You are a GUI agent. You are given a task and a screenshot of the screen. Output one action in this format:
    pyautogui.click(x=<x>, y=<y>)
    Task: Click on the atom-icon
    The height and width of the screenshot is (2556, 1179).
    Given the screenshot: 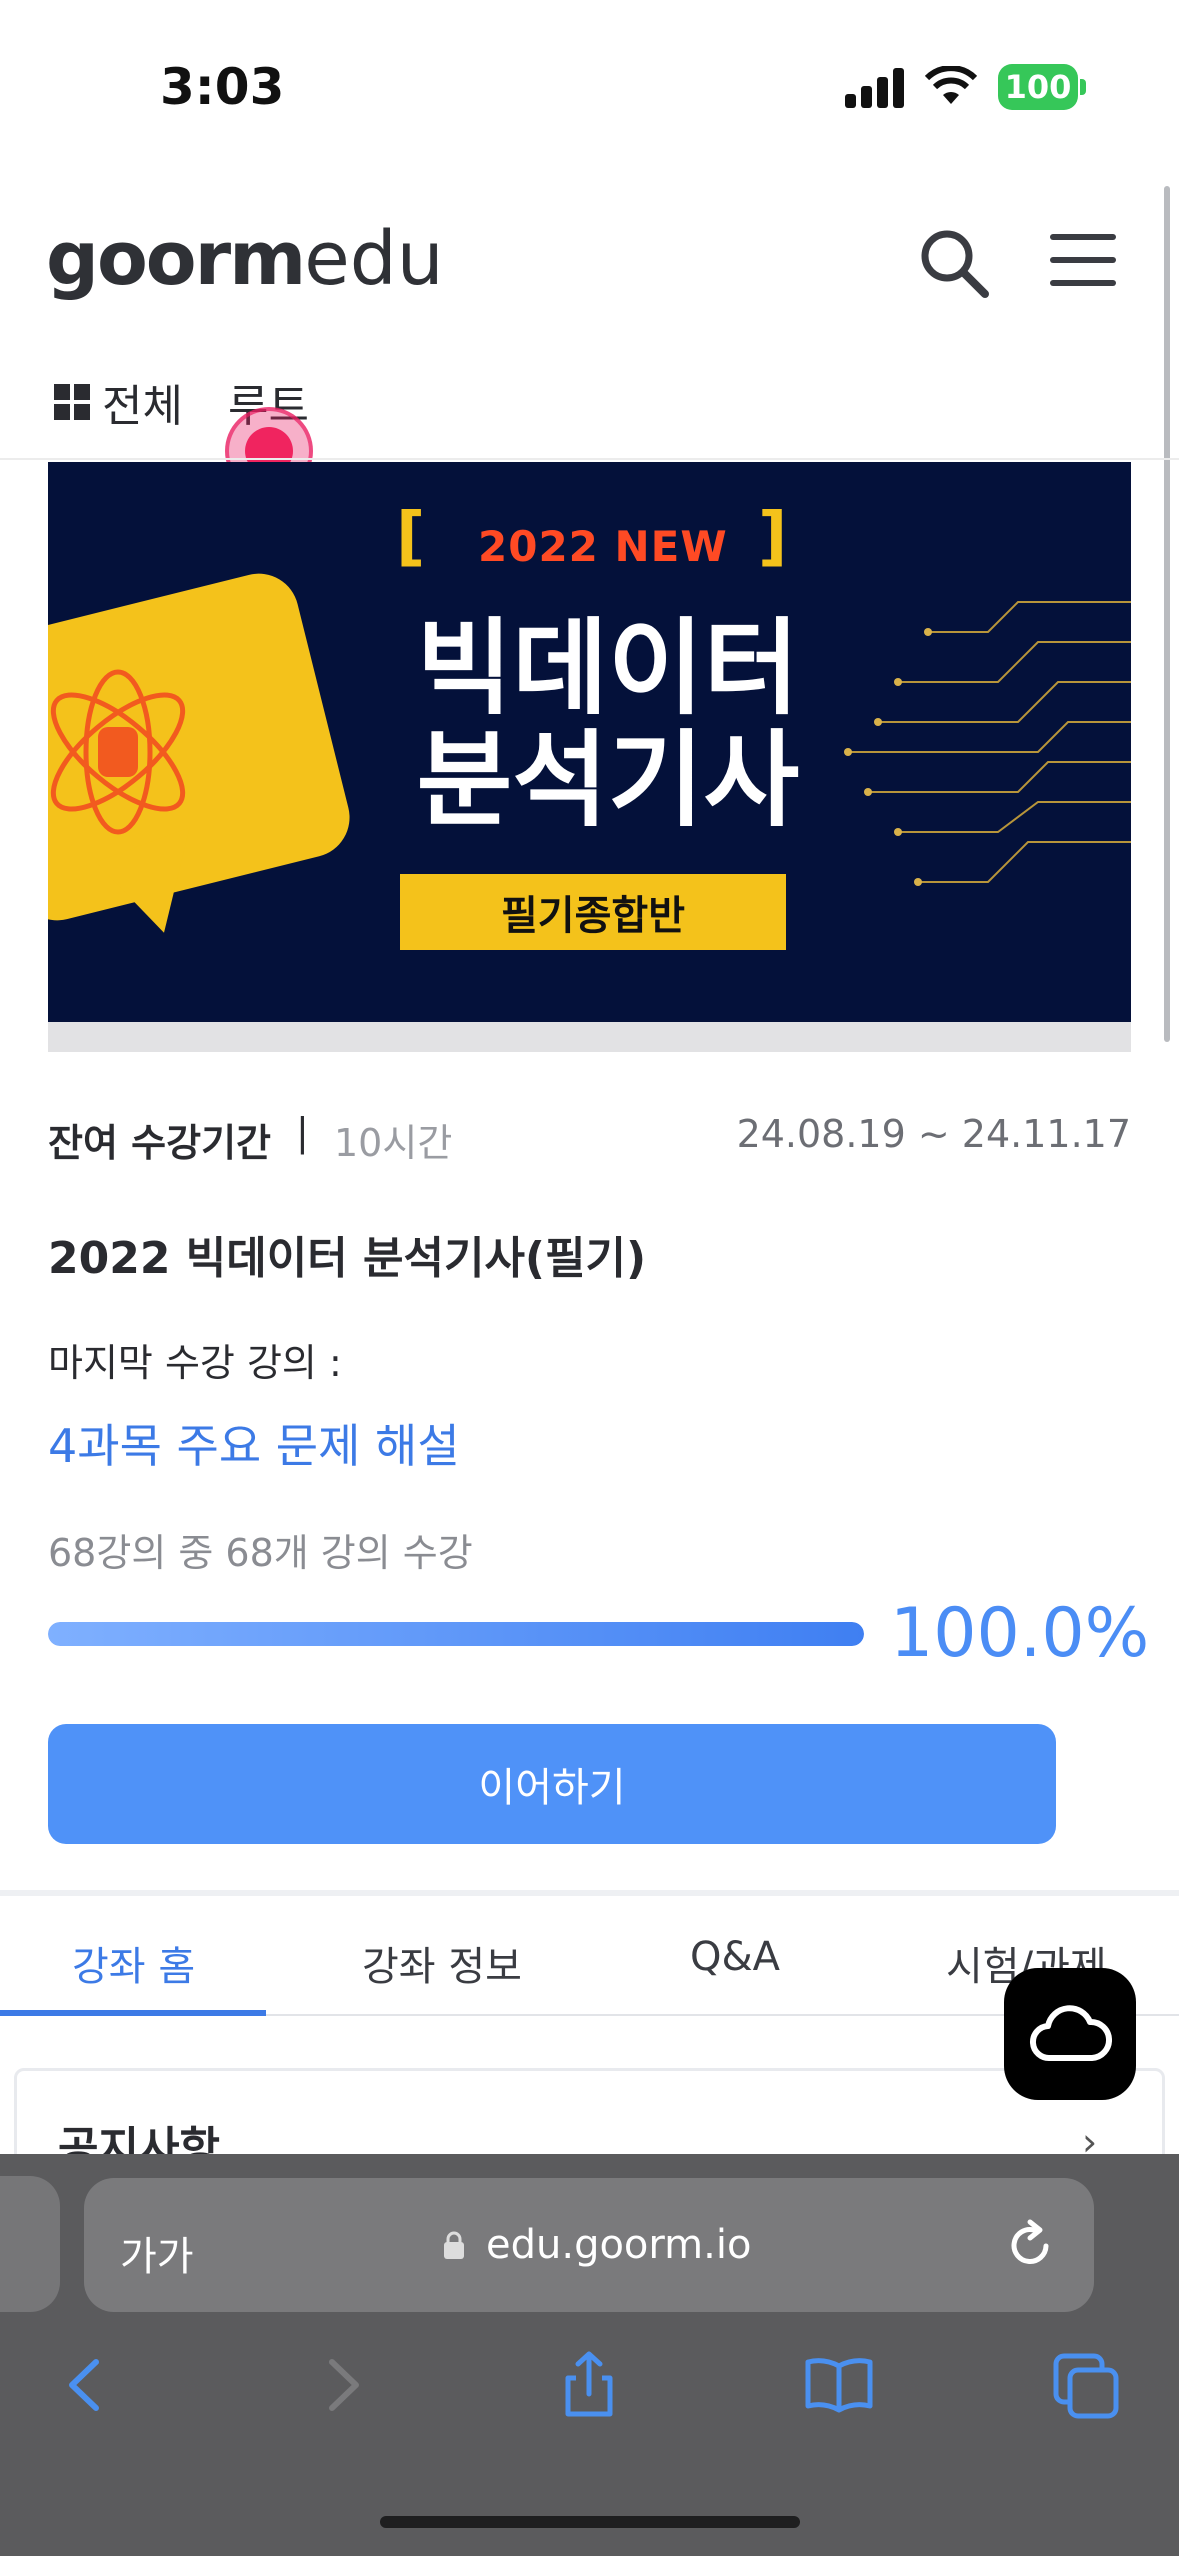 What is the action you would take?
    pyautogui.click(x=118, y=752)
    